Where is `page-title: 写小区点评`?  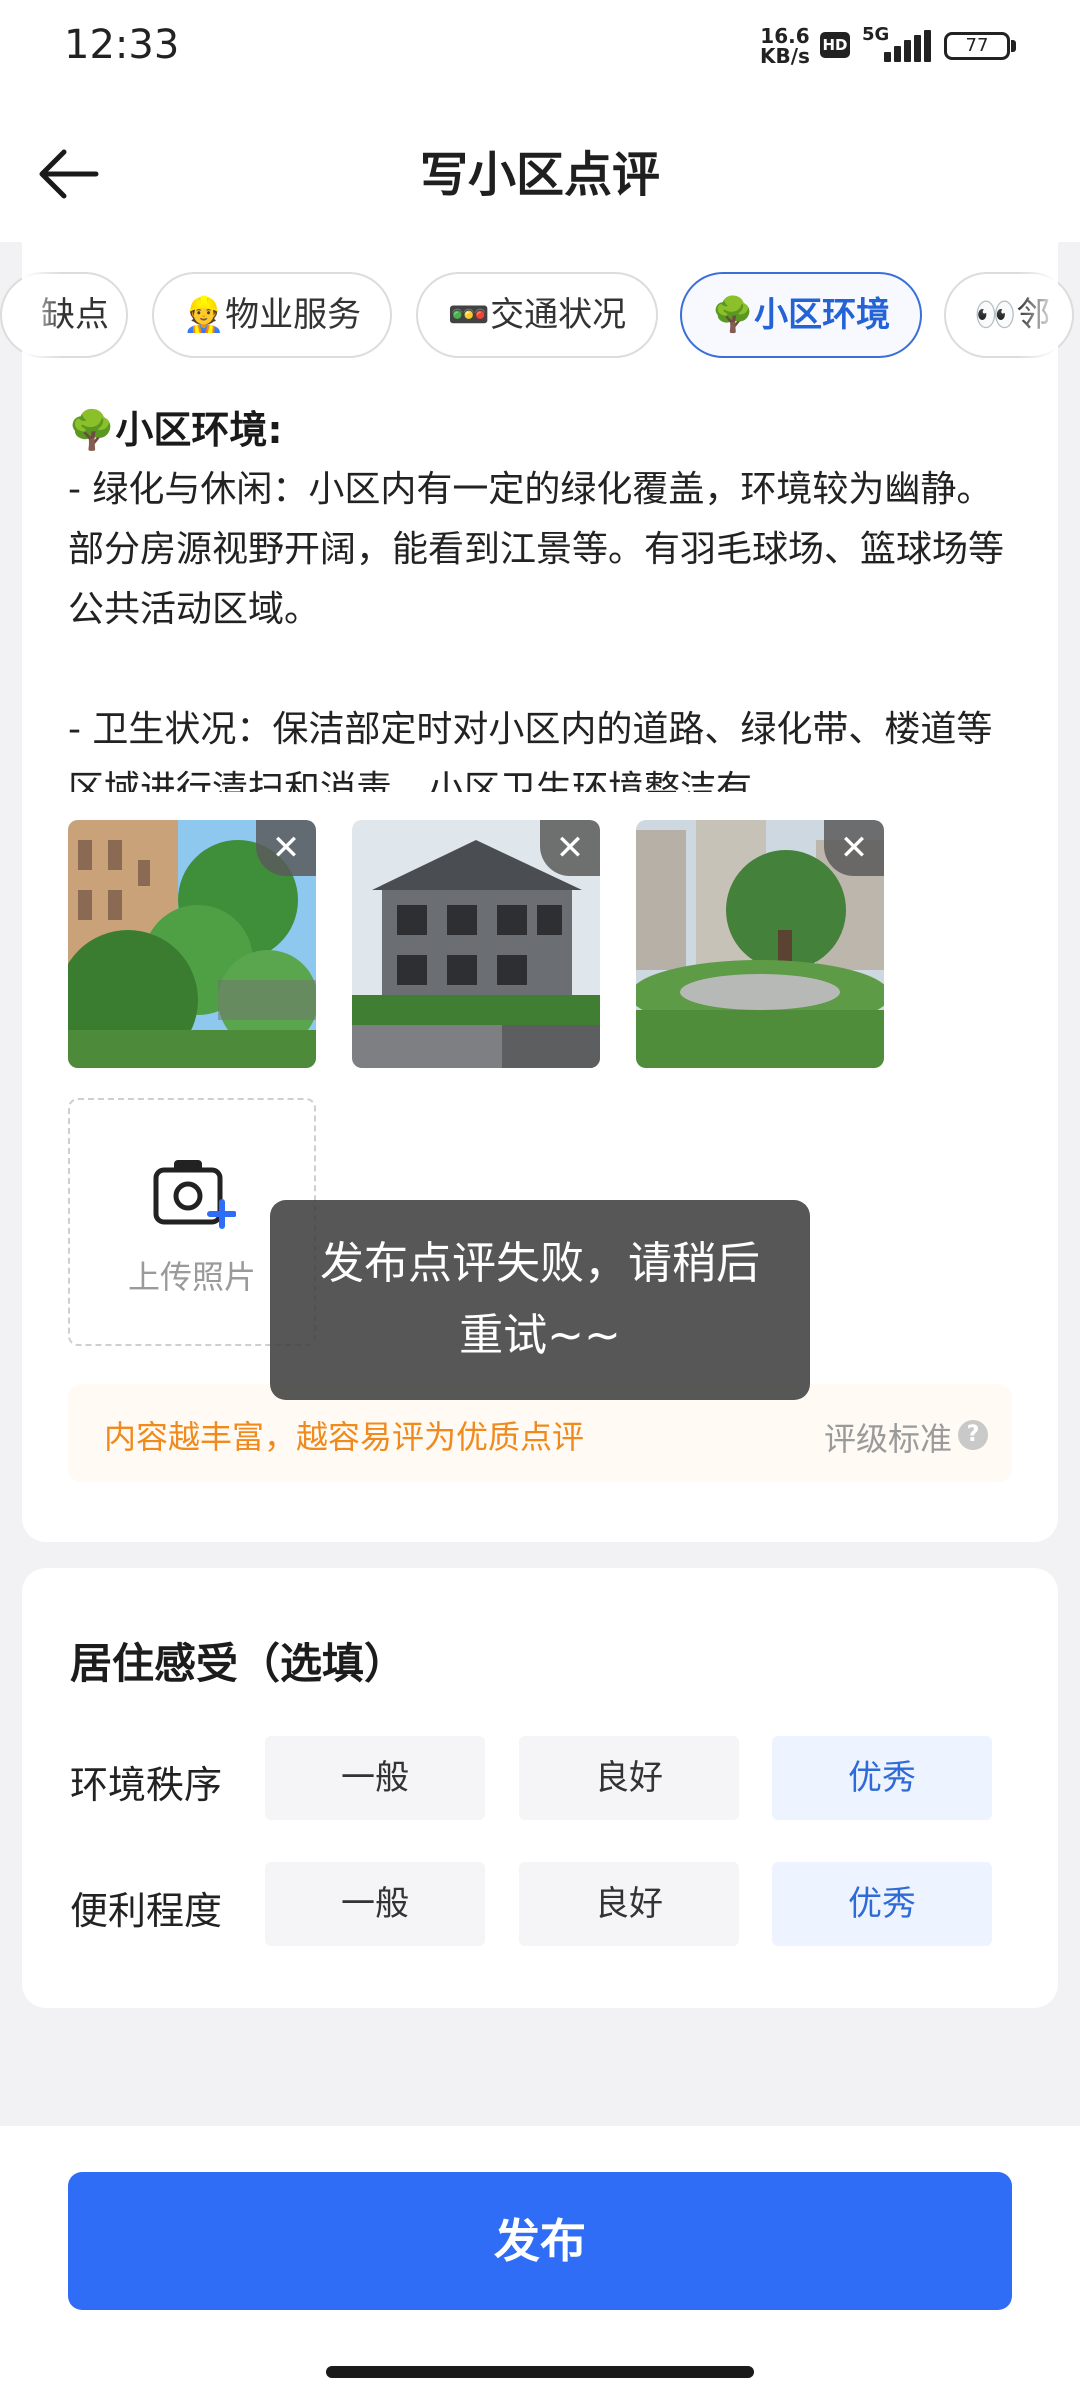 page-title: 写小区点评 is located at coordinates (539, 175).